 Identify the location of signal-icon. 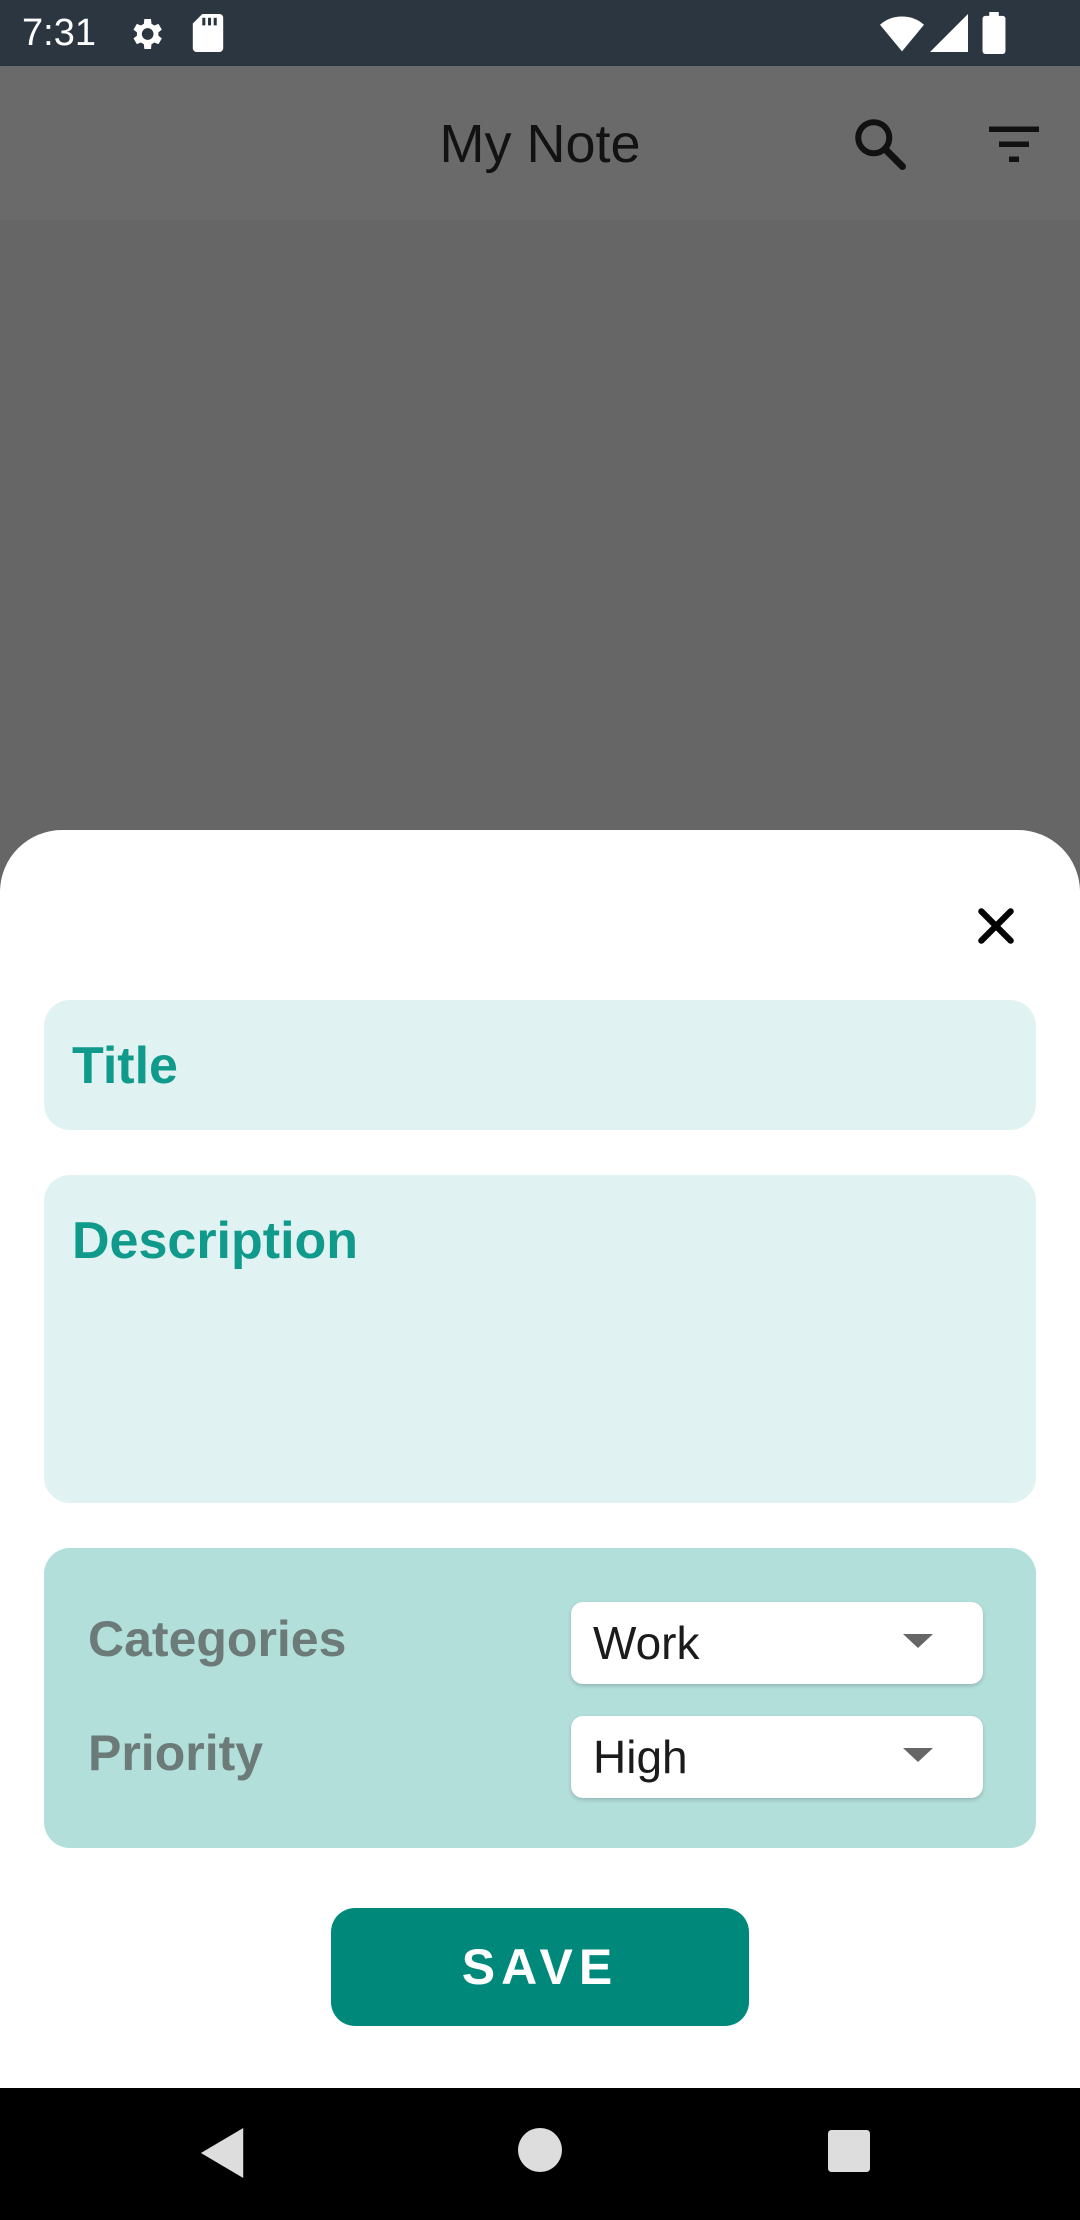
(949, 35).